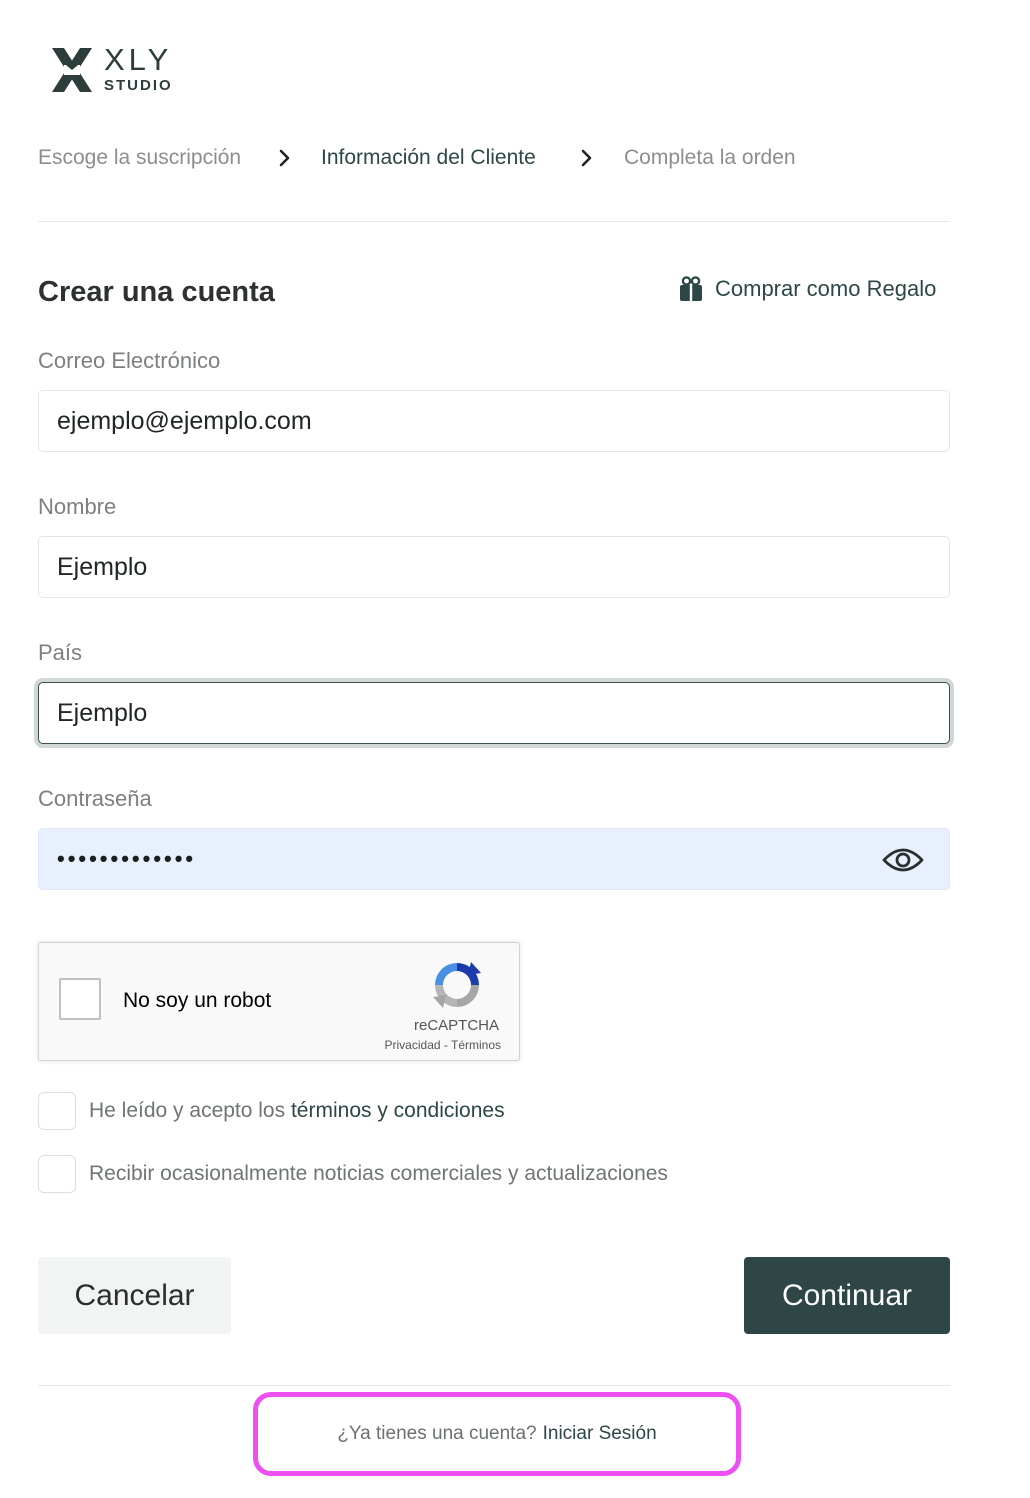  I want to click on name-label: Nombre, so click(77, 506).